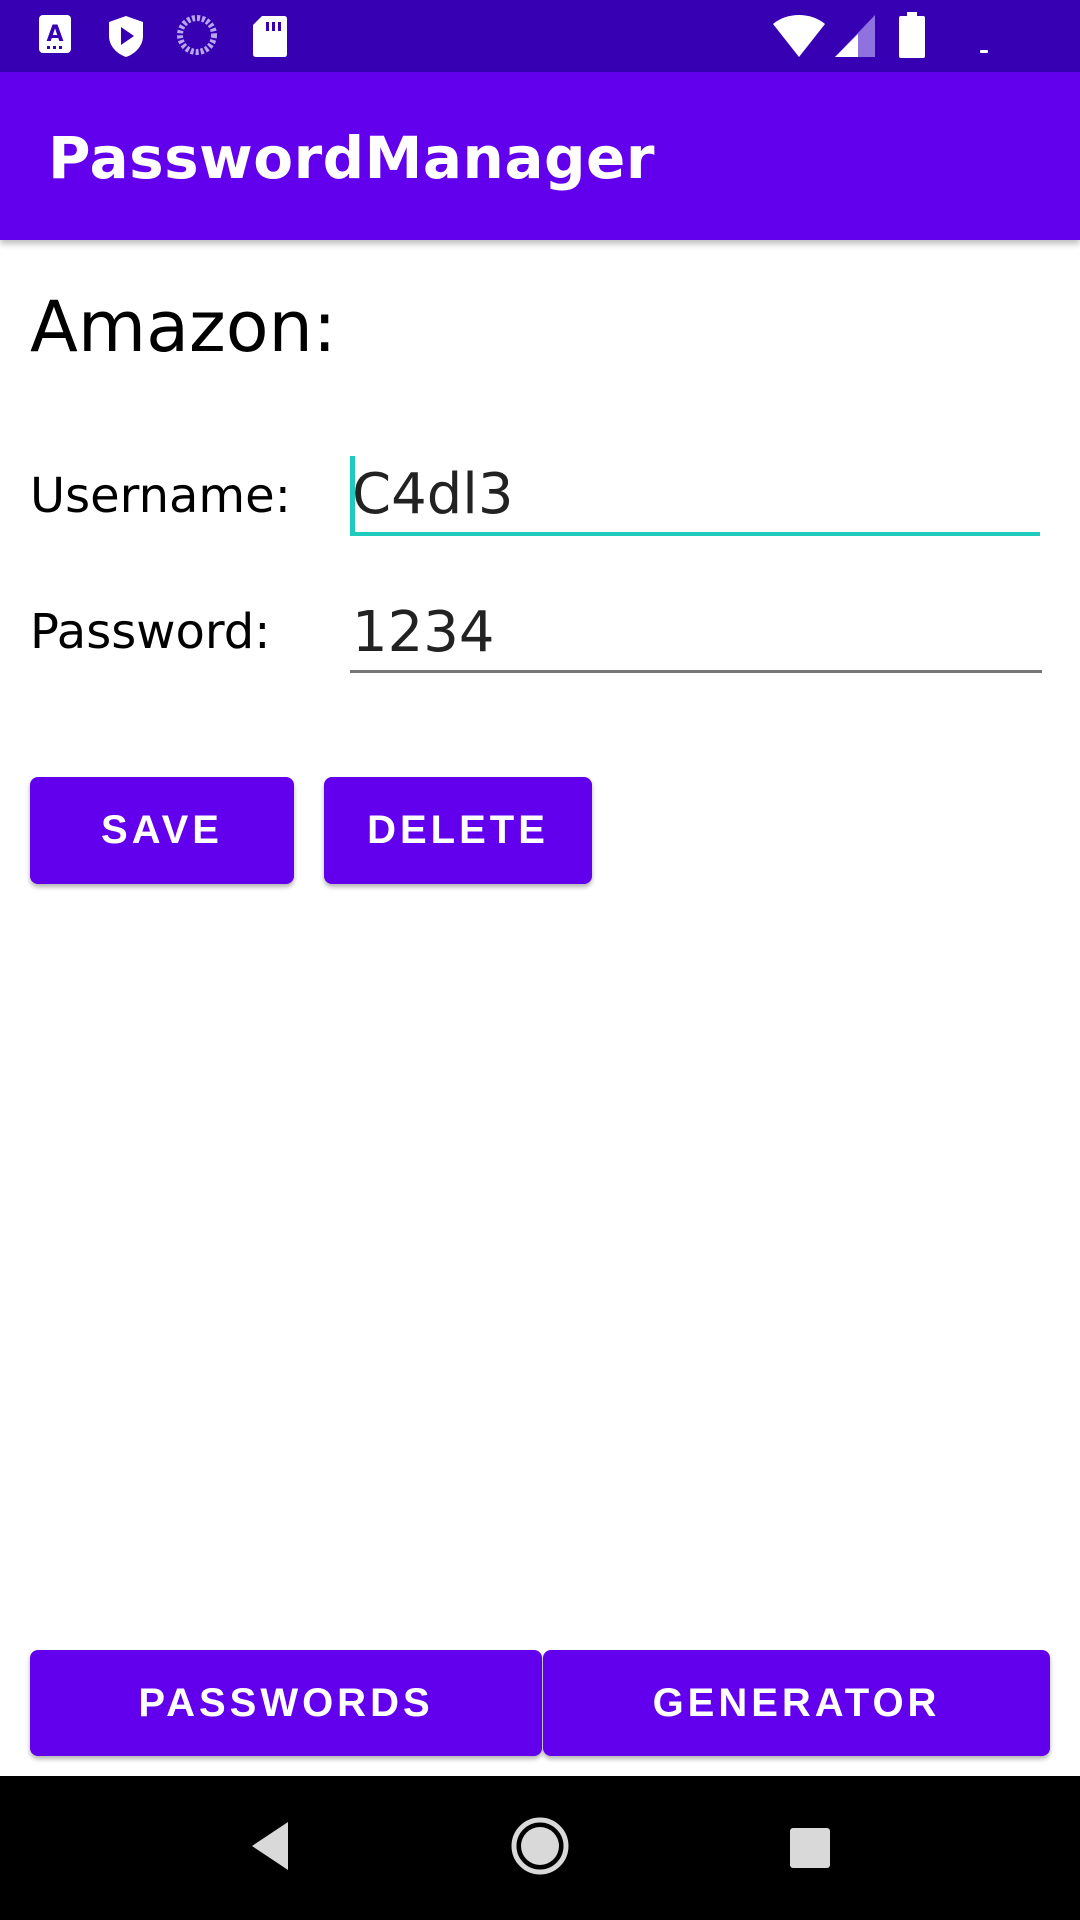 Image resolution: width=1080 pixels, height=1920 pixels. I want to click on generator-tab-button: GENERATOR, so click(796, 1703).